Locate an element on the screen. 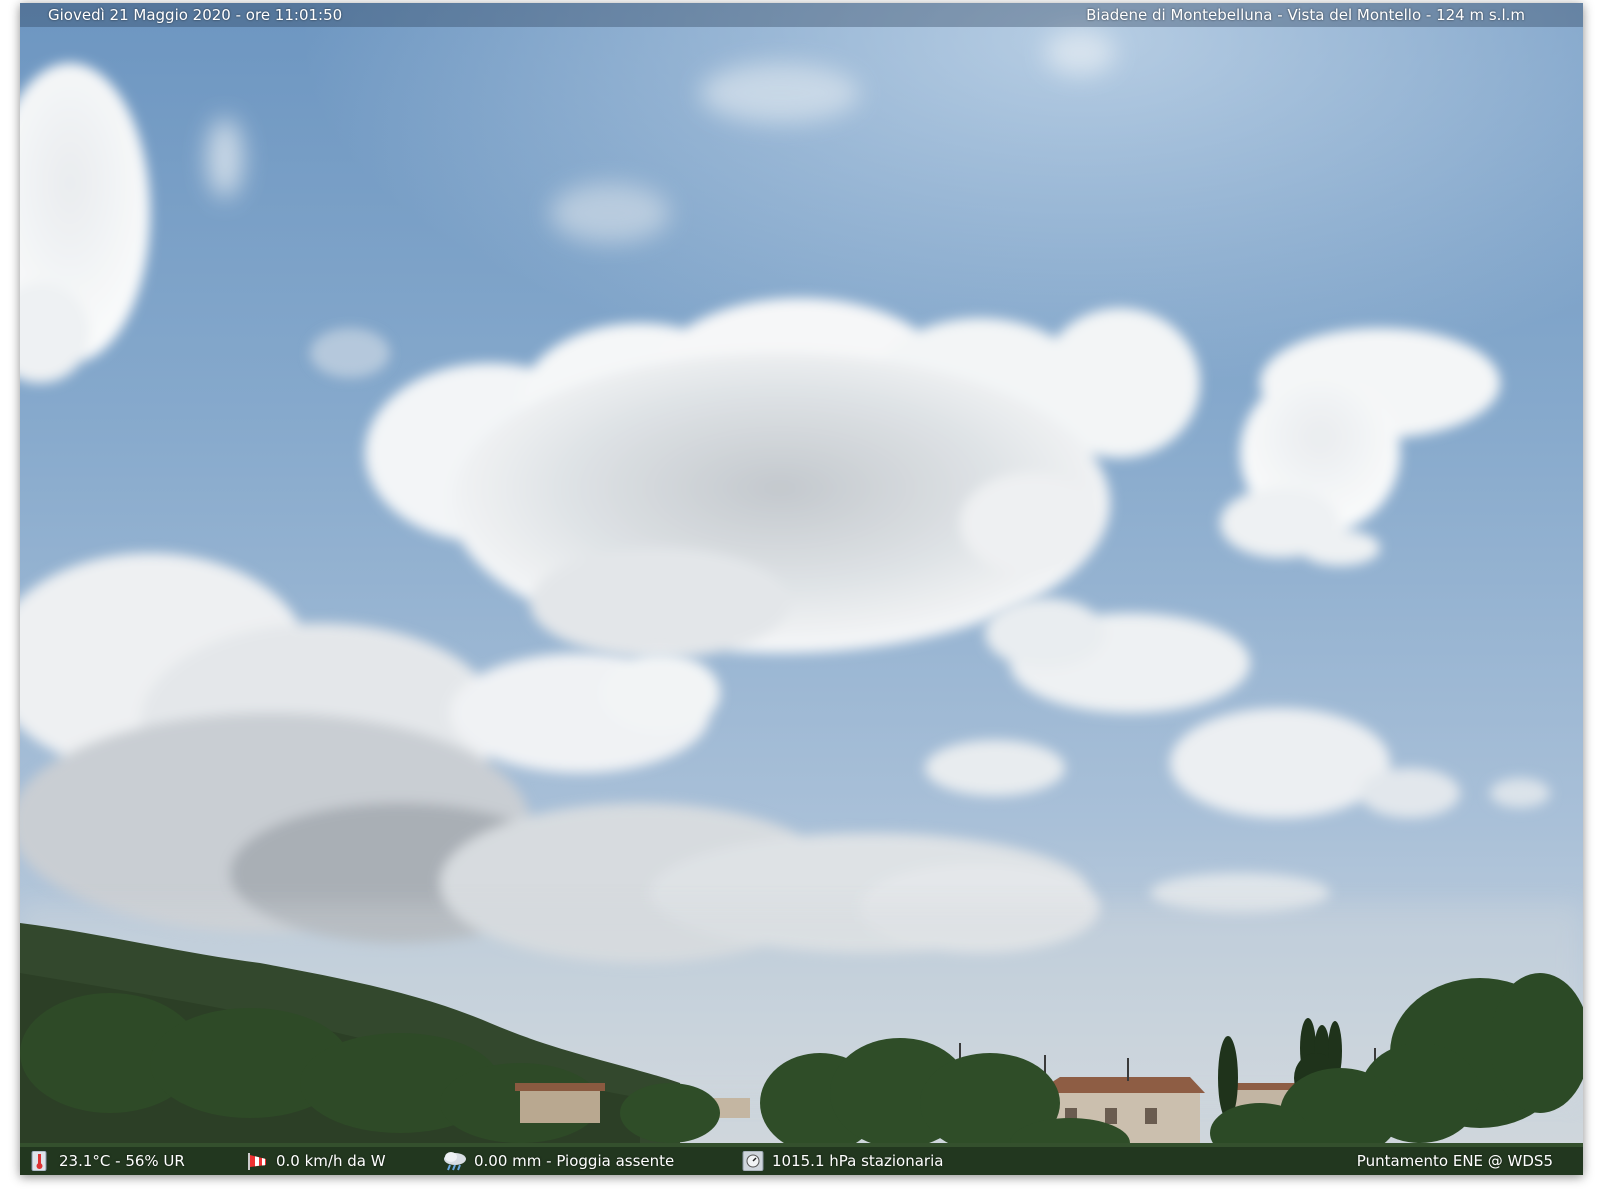 The width and height of the screenshot is (1600, 1200). camera-pointing-label: Puntamento ENE @ WDS5 is located at coordinates (1454, 1161).